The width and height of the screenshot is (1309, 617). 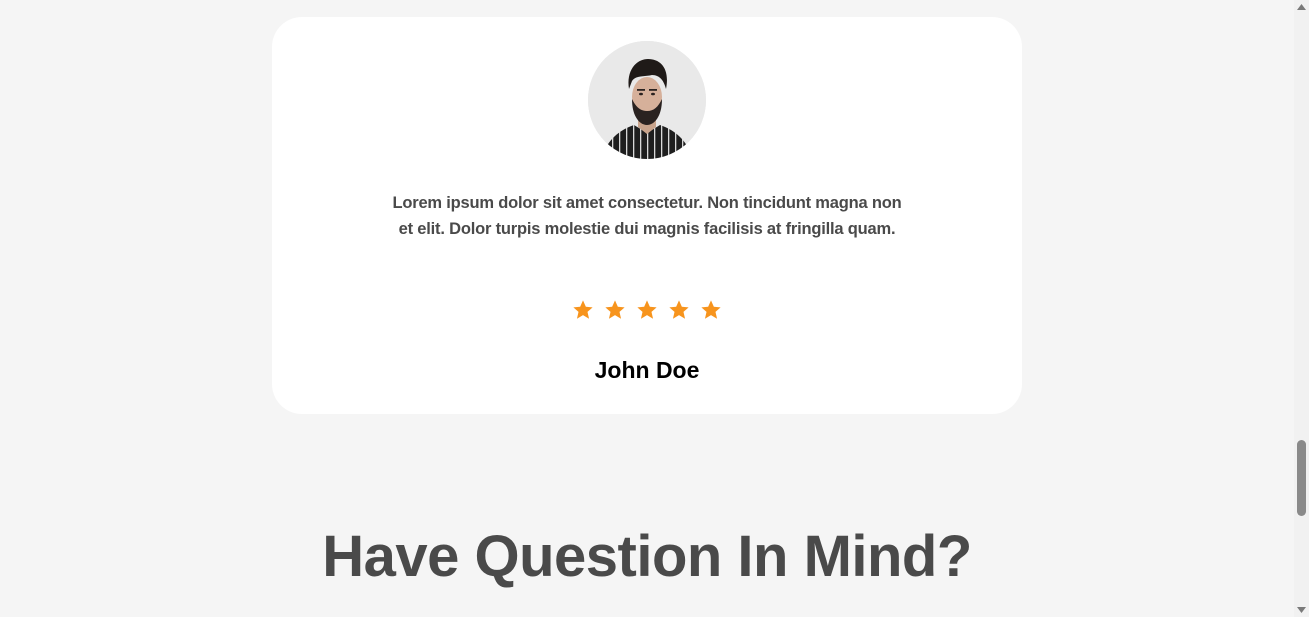 What do you see at coordinates (647, 556) in the screenshot?
I see `section-heading: Have Question In Mind?` at bounding box center [647, 556].